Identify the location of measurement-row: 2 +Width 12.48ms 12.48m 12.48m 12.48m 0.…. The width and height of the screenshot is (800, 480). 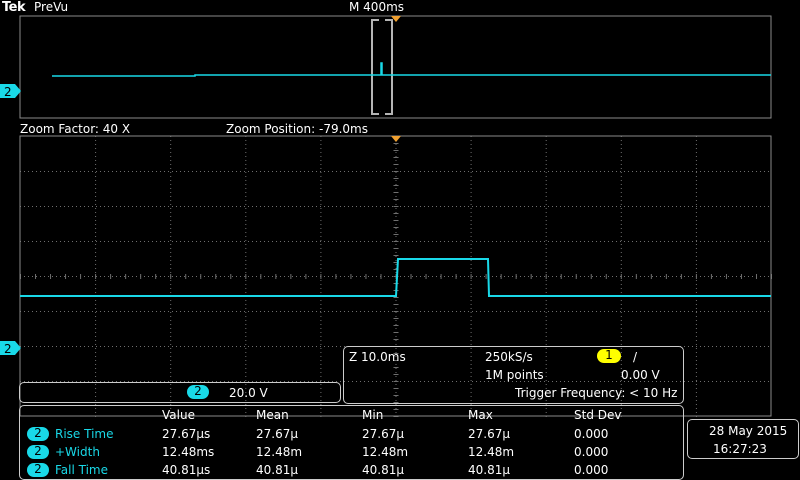
(351, 453).